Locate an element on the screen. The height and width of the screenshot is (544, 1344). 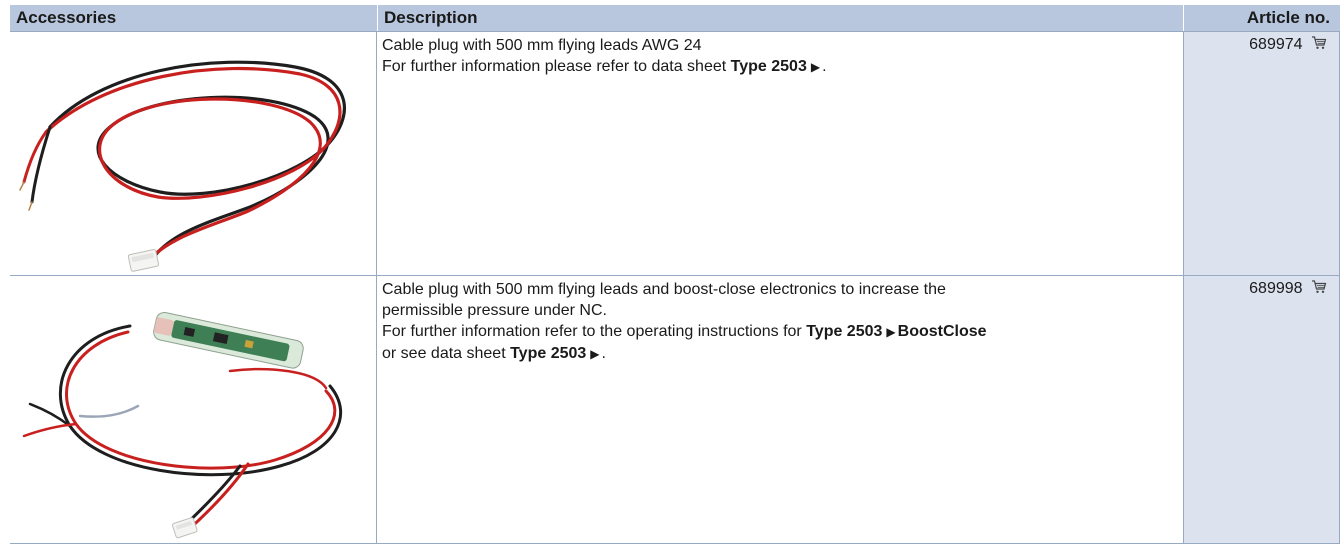
description-2-line-4-text: or see data sheet is located at coordinates (444, 353).